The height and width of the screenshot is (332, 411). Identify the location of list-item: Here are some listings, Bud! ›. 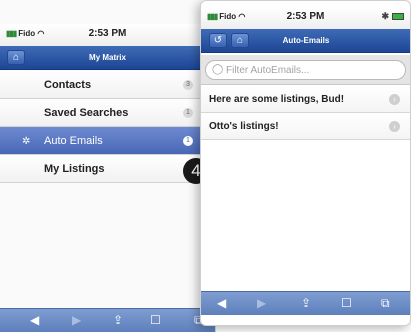
(305, 99).